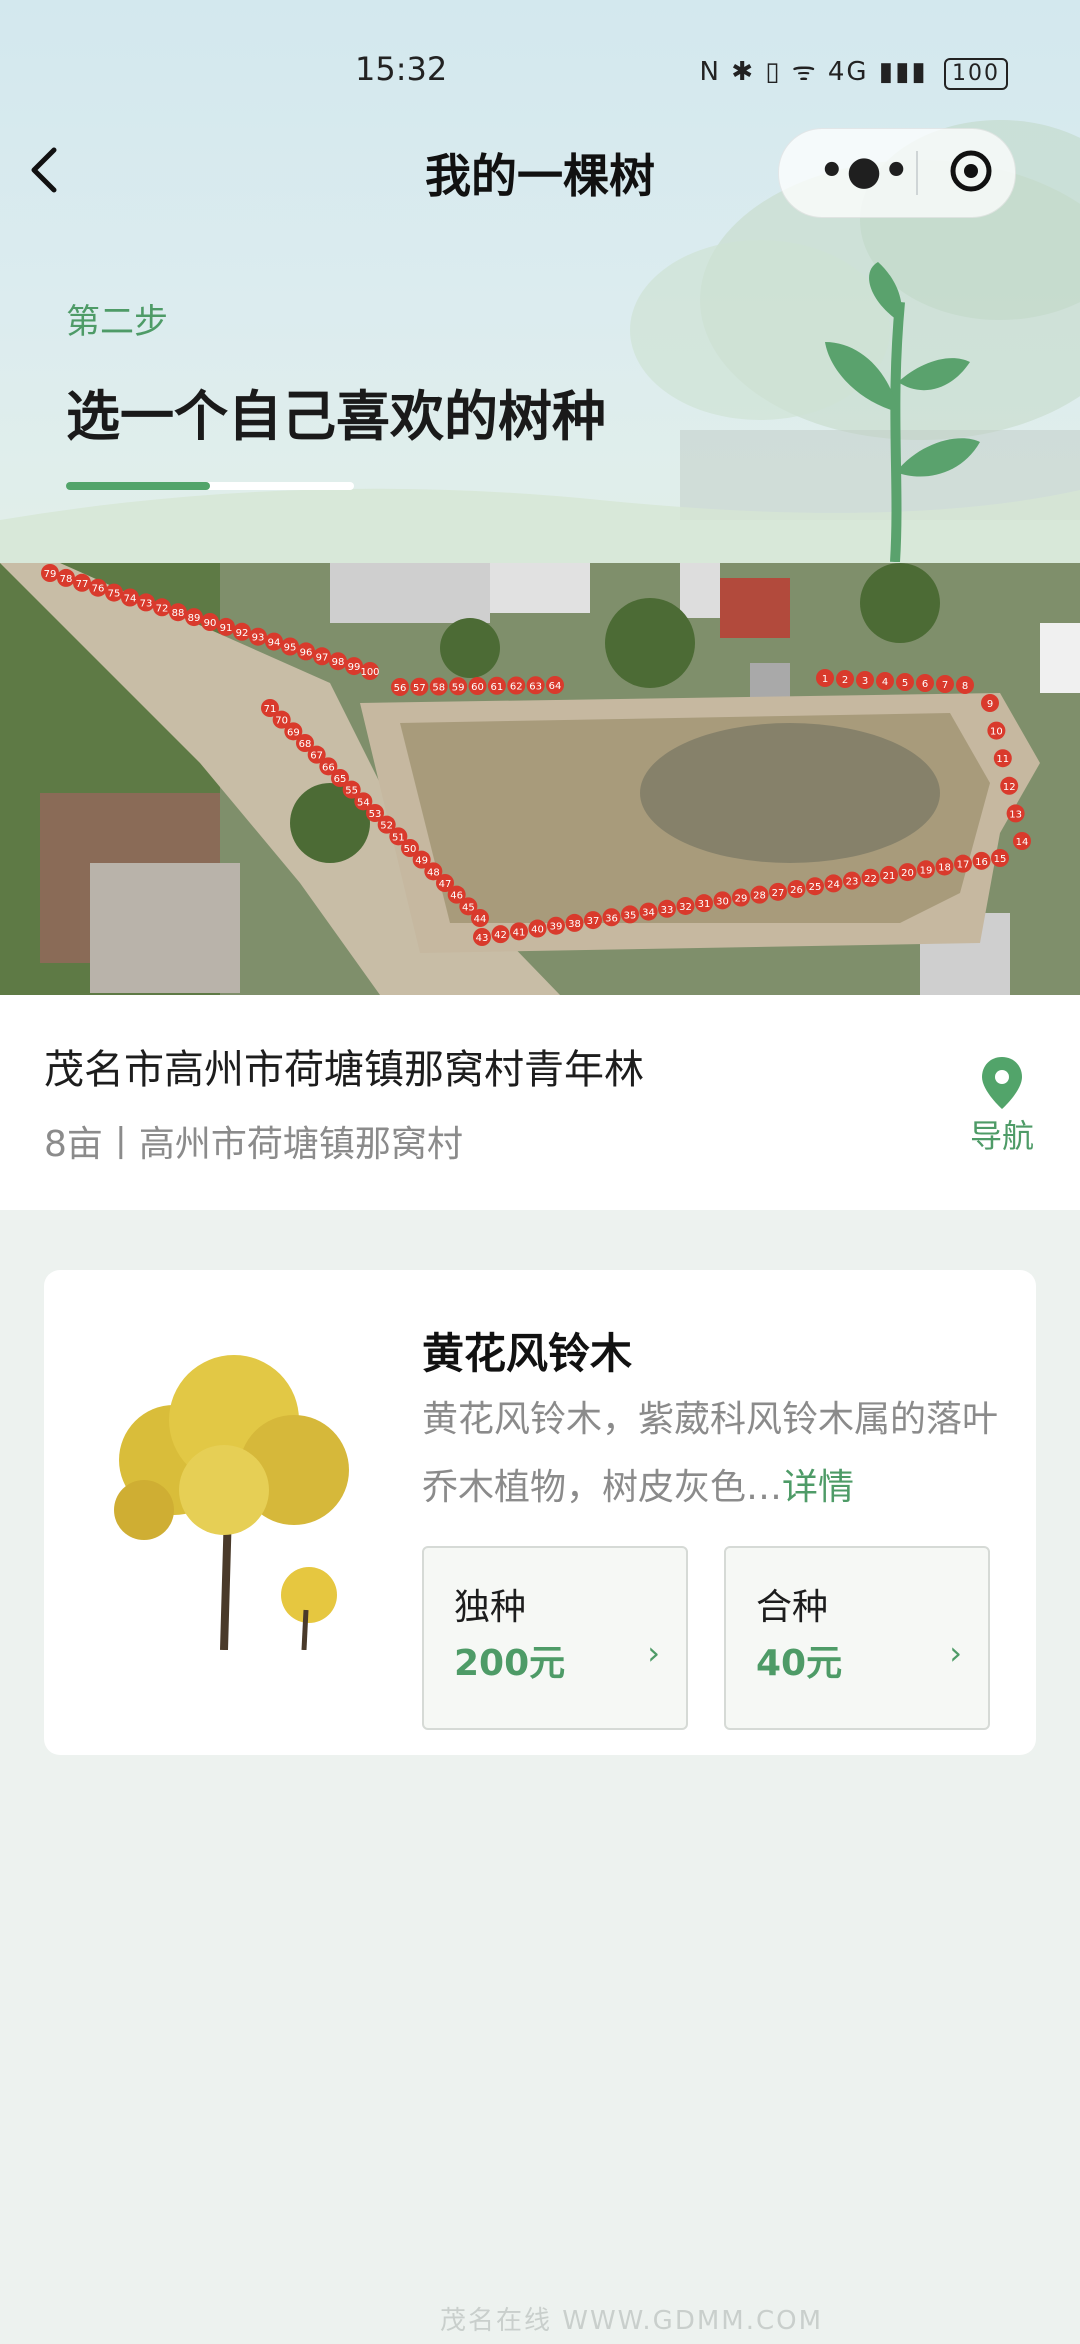  I want to click on navigation-button: 导航, so click(1002, 1110).